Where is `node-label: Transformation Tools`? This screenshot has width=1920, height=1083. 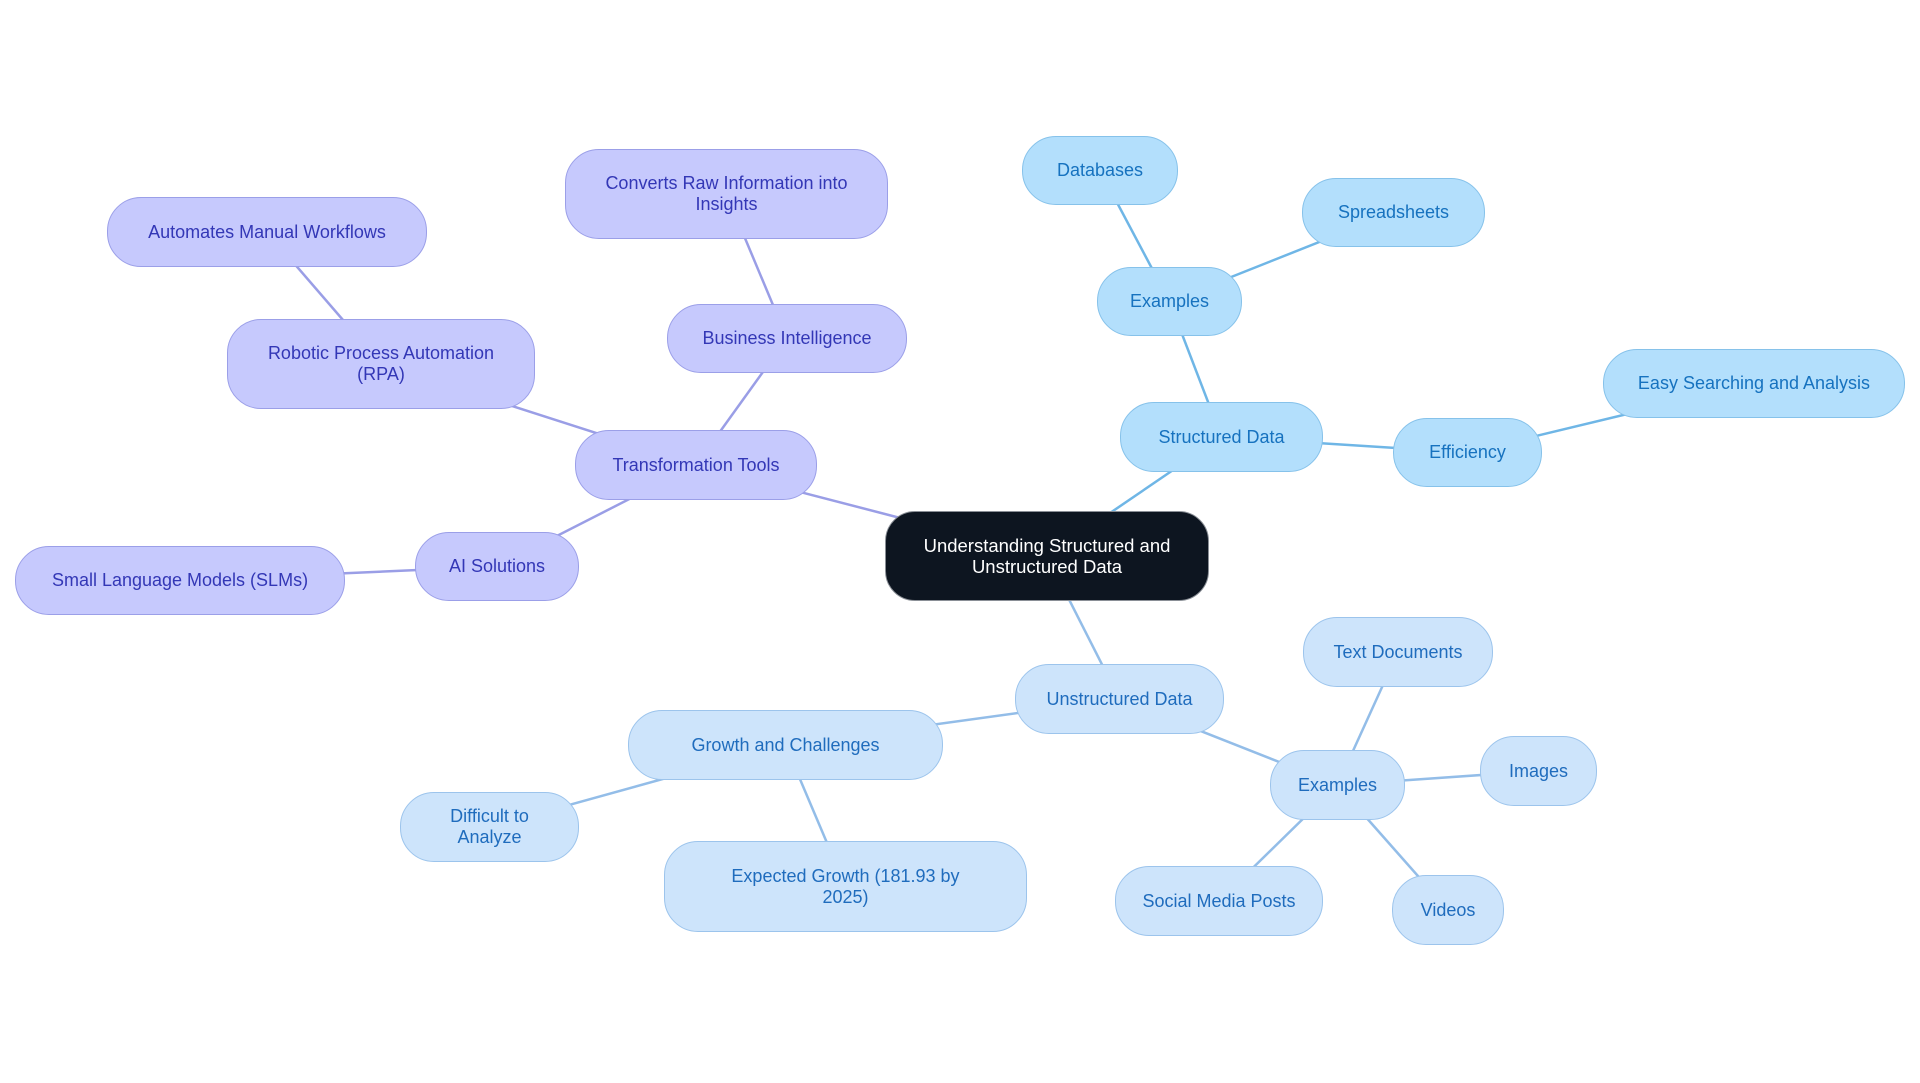
node-label: Transformation Tools is located at coordinates (696, 464).